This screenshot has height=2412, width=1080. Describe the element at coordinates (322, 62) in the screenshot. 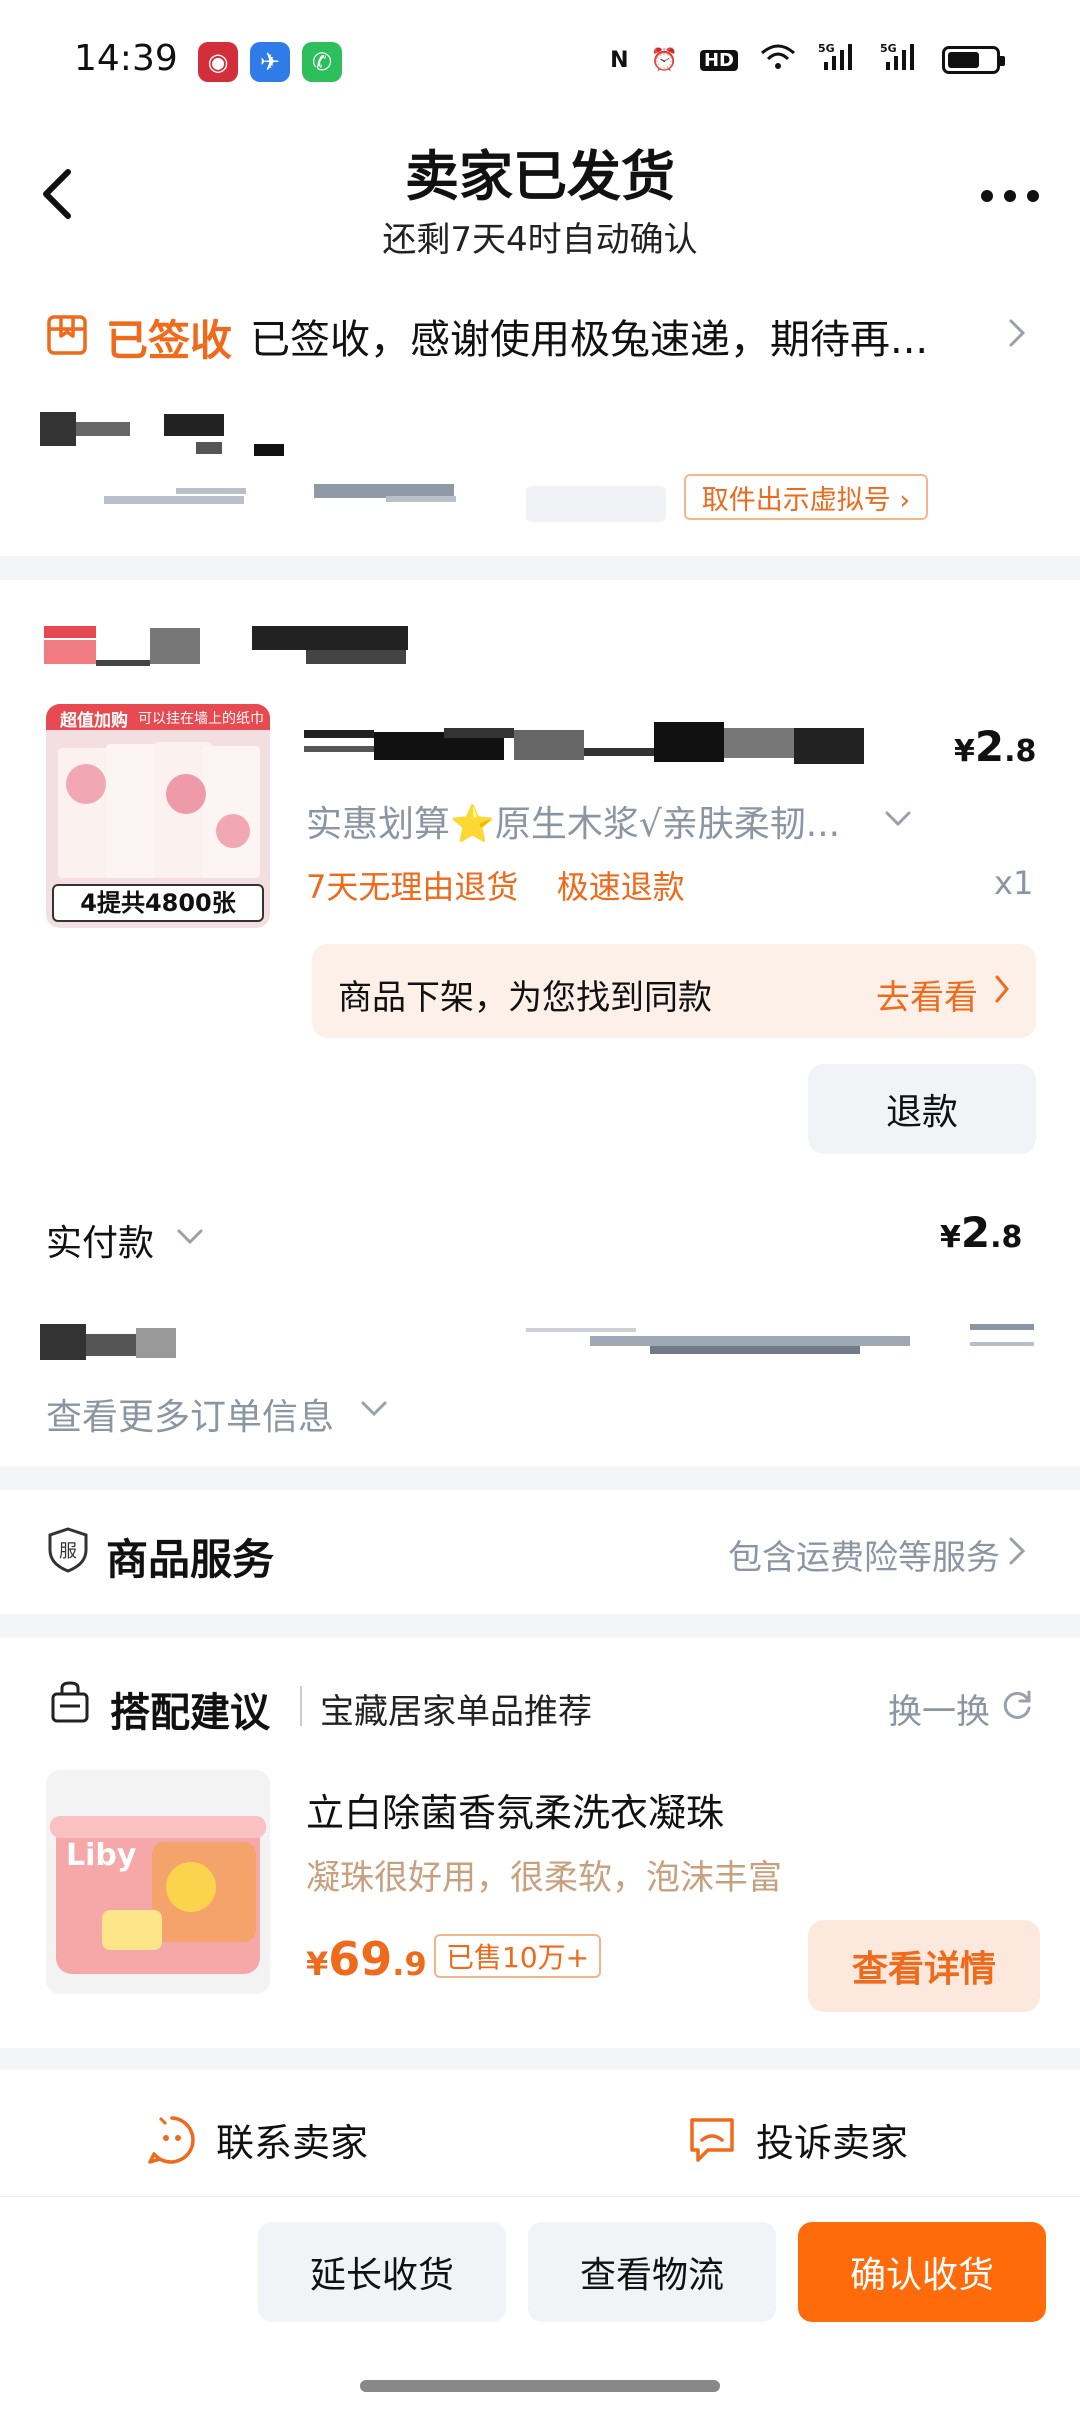

I see `phone-notification-icon: ✆` at that location.